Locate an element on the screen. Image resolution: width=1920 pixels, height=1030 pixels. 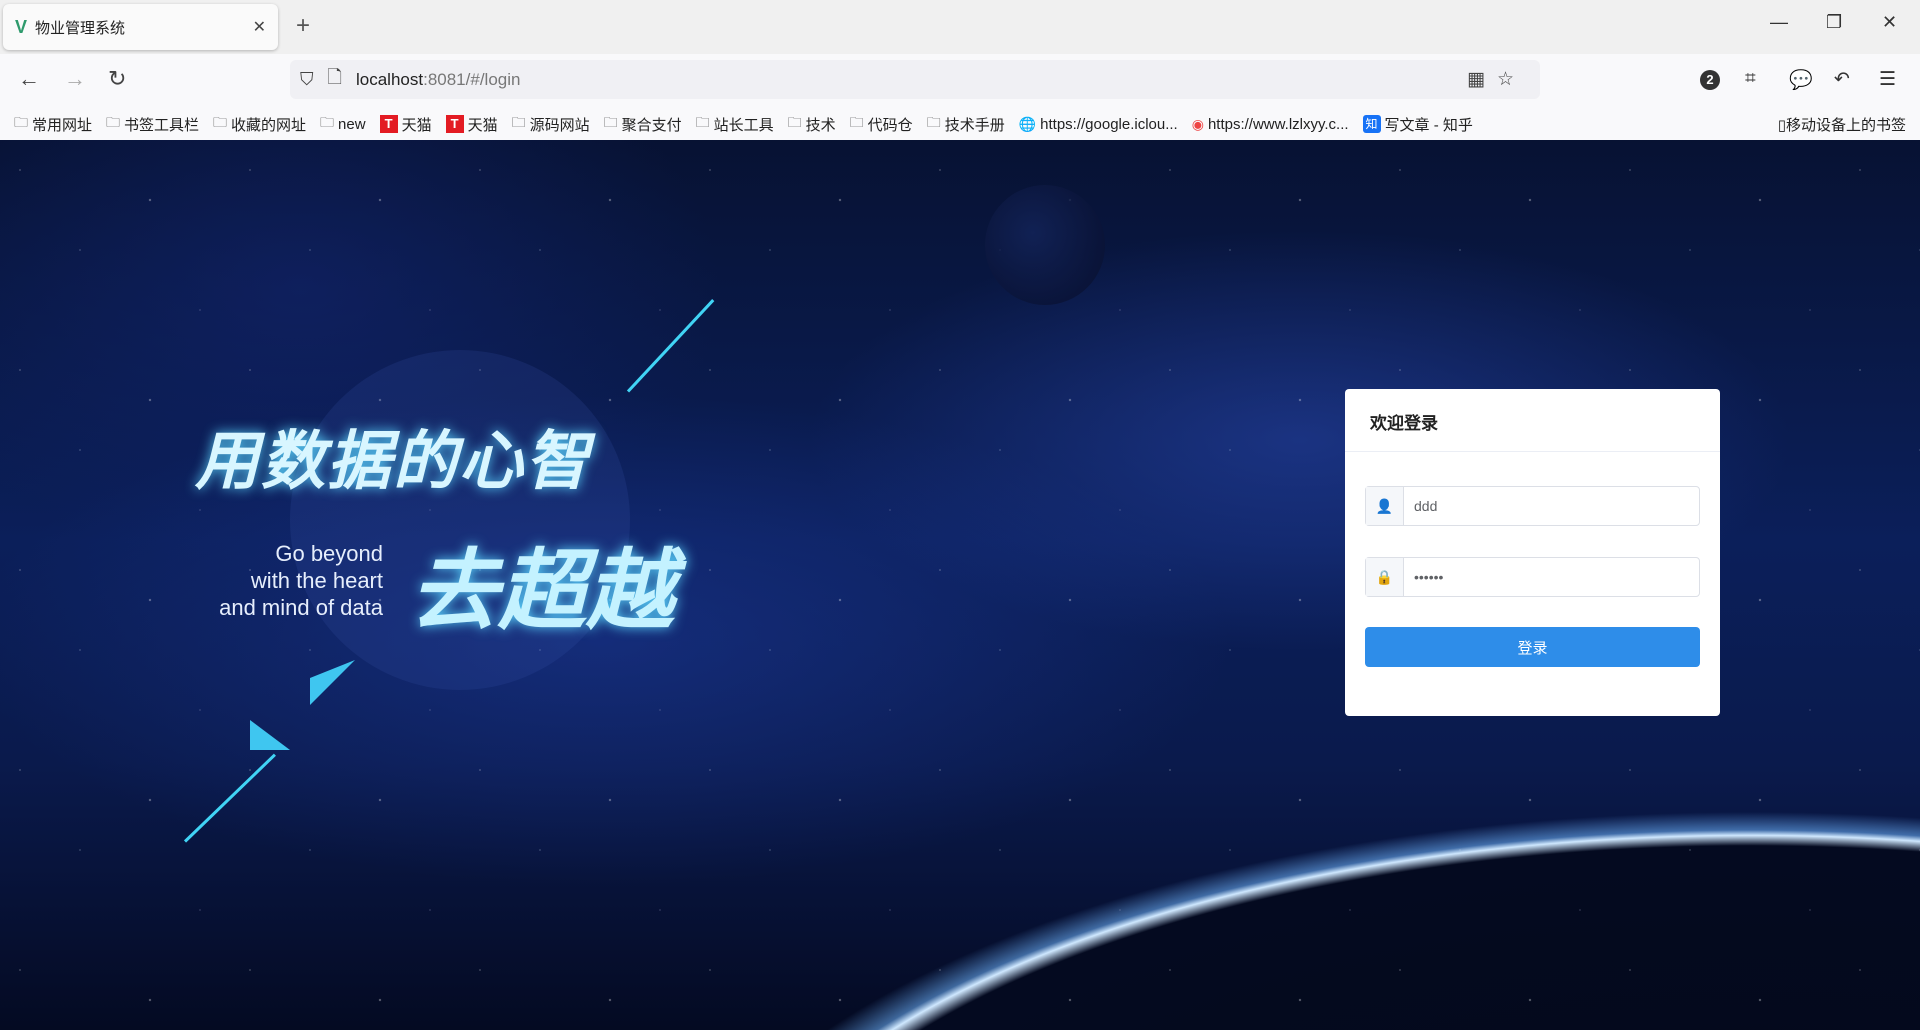
menu-icon: ☰ is located at coordinates (1887, 79).